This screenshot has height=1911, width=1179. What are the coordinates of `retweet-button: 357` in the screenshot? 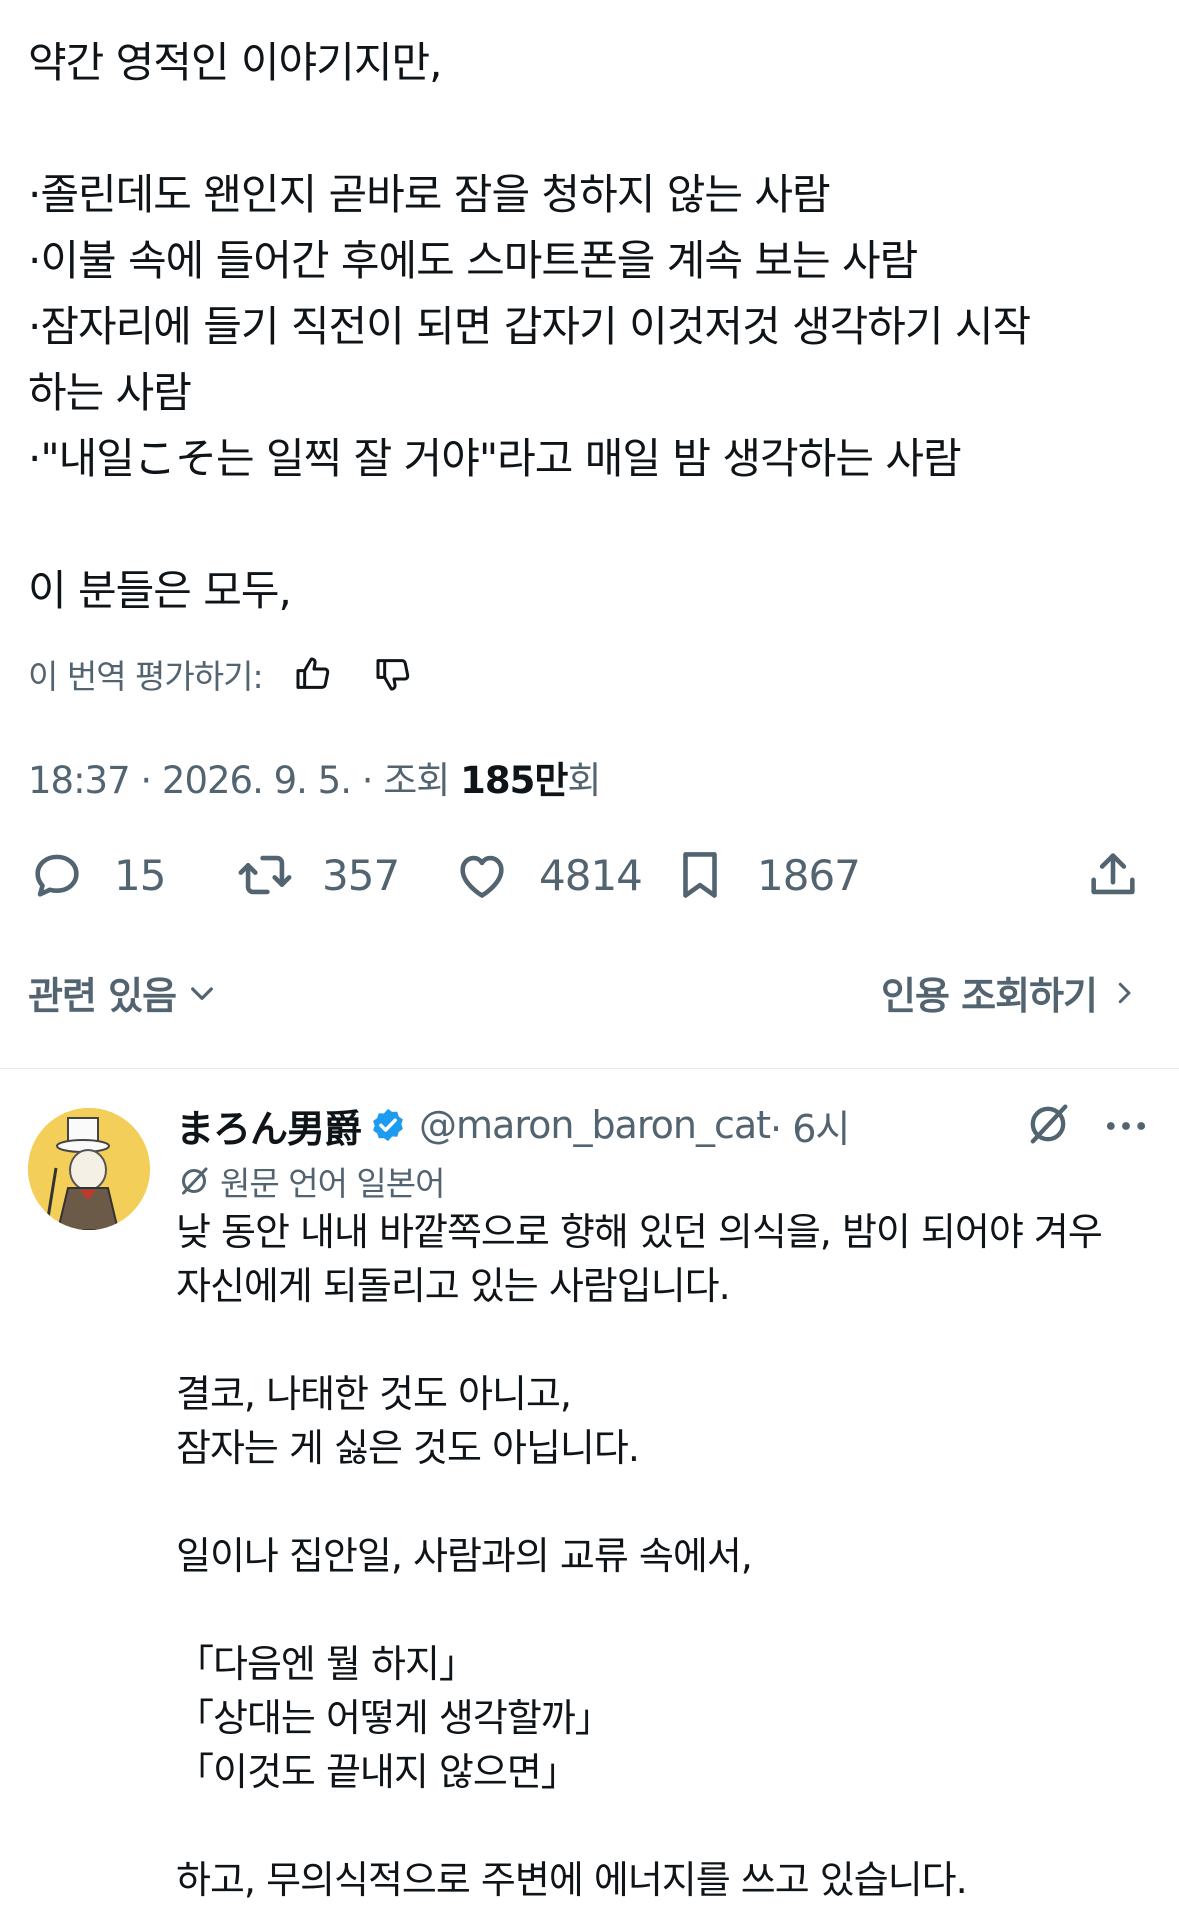 It's located at (318, 875).